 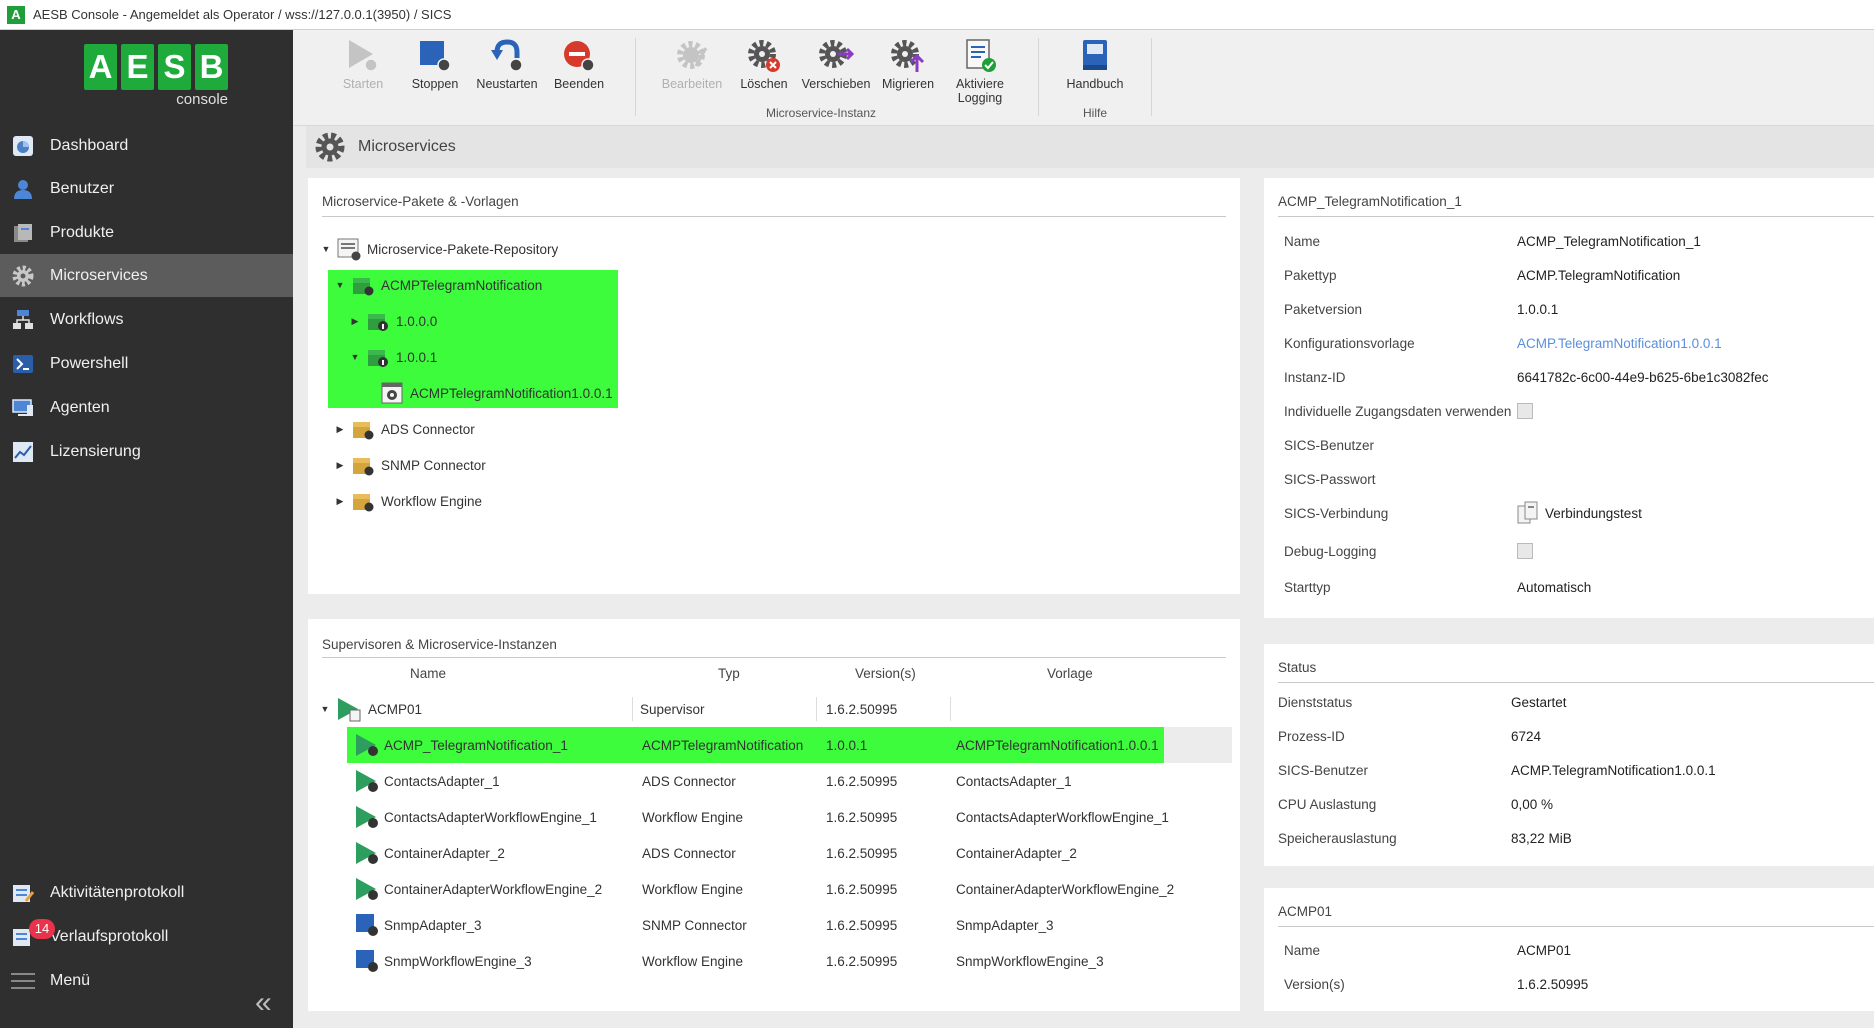 I want to click on packages-panel-title: Microservice-Pakete & -Vorlagen, so click(x=420, y=201).